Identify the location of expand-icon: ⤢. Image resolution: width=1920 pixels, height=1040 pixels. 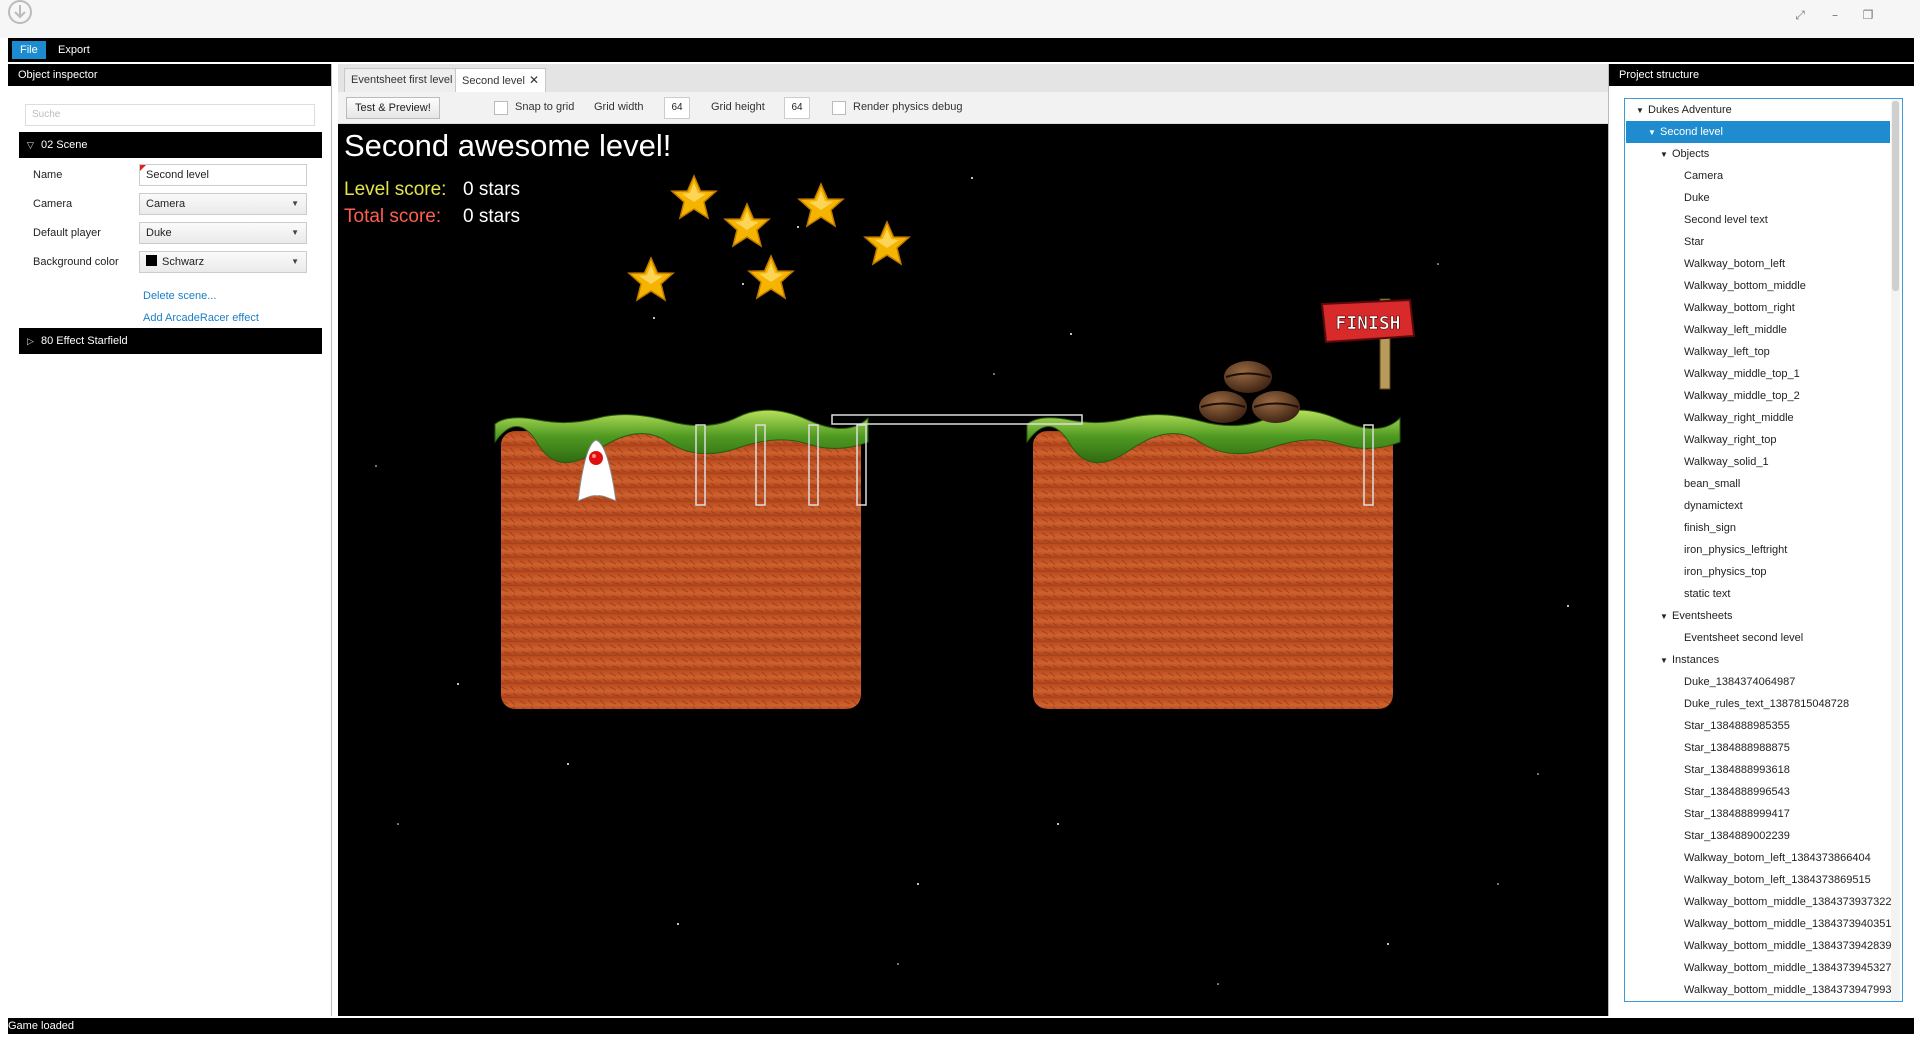
(1800, 15).